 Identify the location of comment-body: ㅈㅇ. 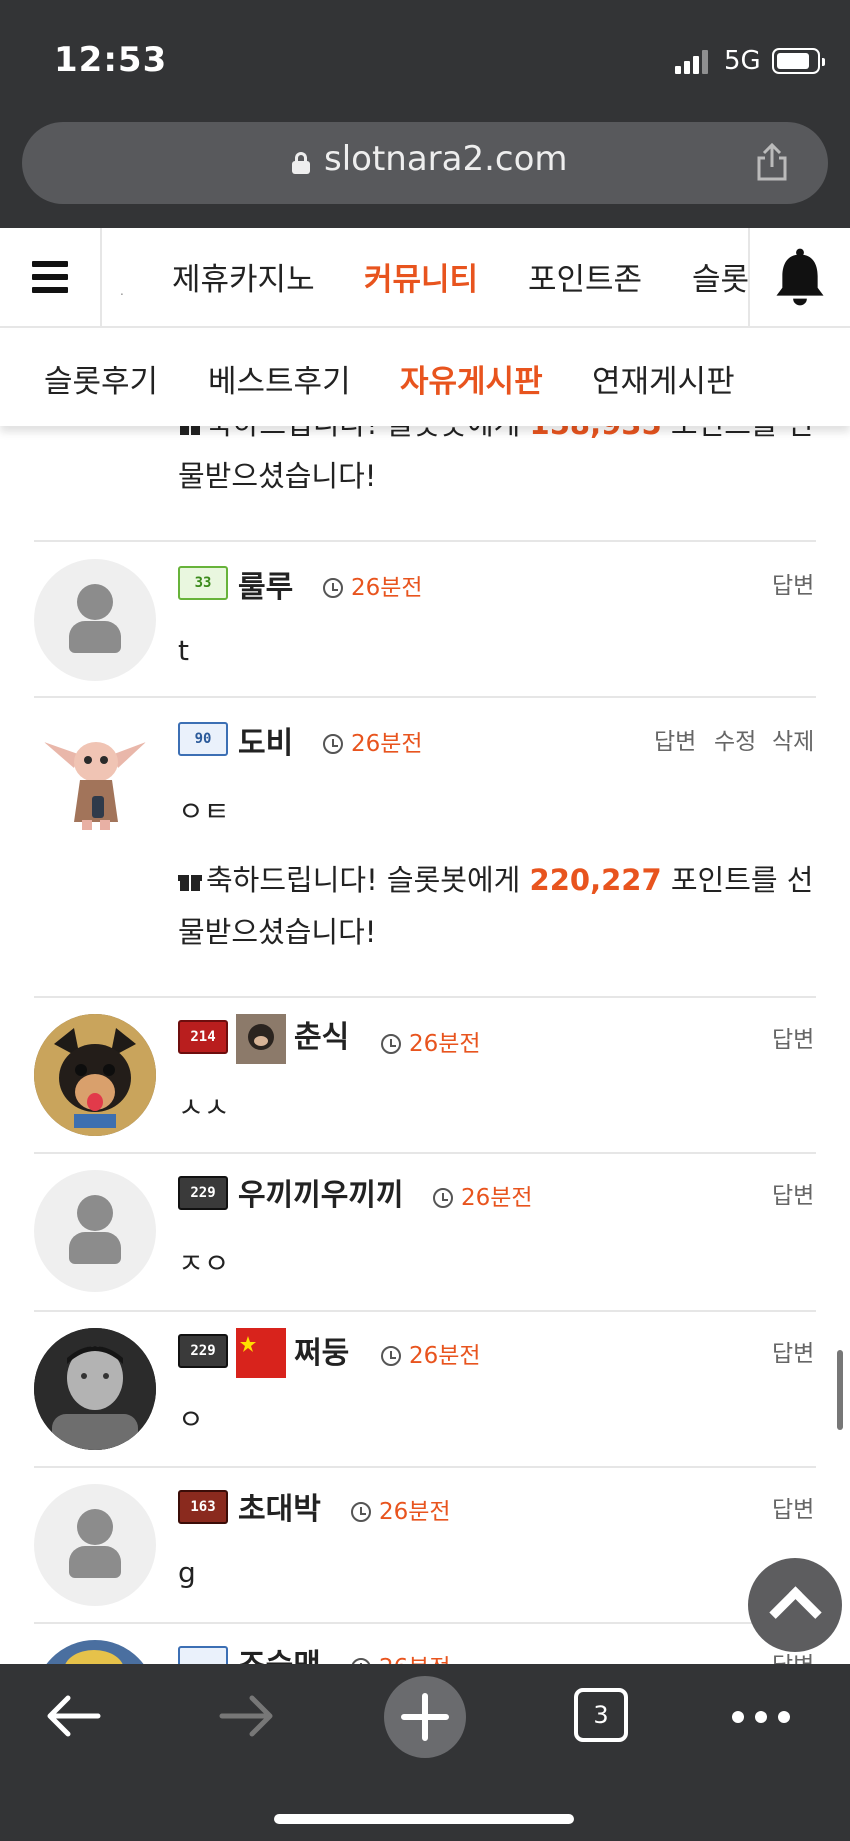
(204, 1263).